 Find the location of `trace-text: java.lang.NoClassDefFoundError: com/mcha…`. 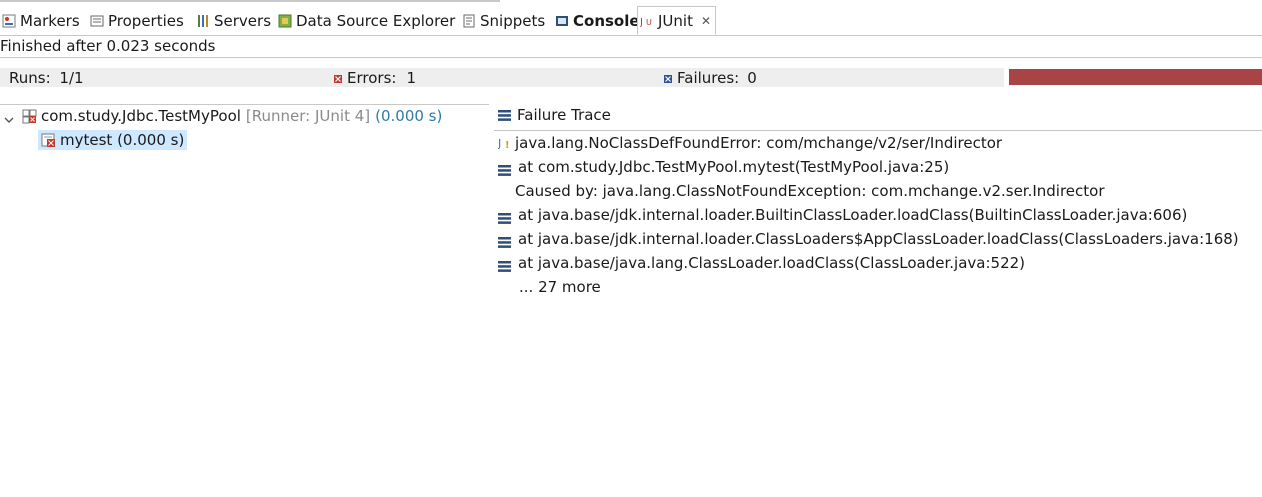

trace-text: java.lang.NoClassDefFoundError: com/mcha… is located at coordinates (759, 143).